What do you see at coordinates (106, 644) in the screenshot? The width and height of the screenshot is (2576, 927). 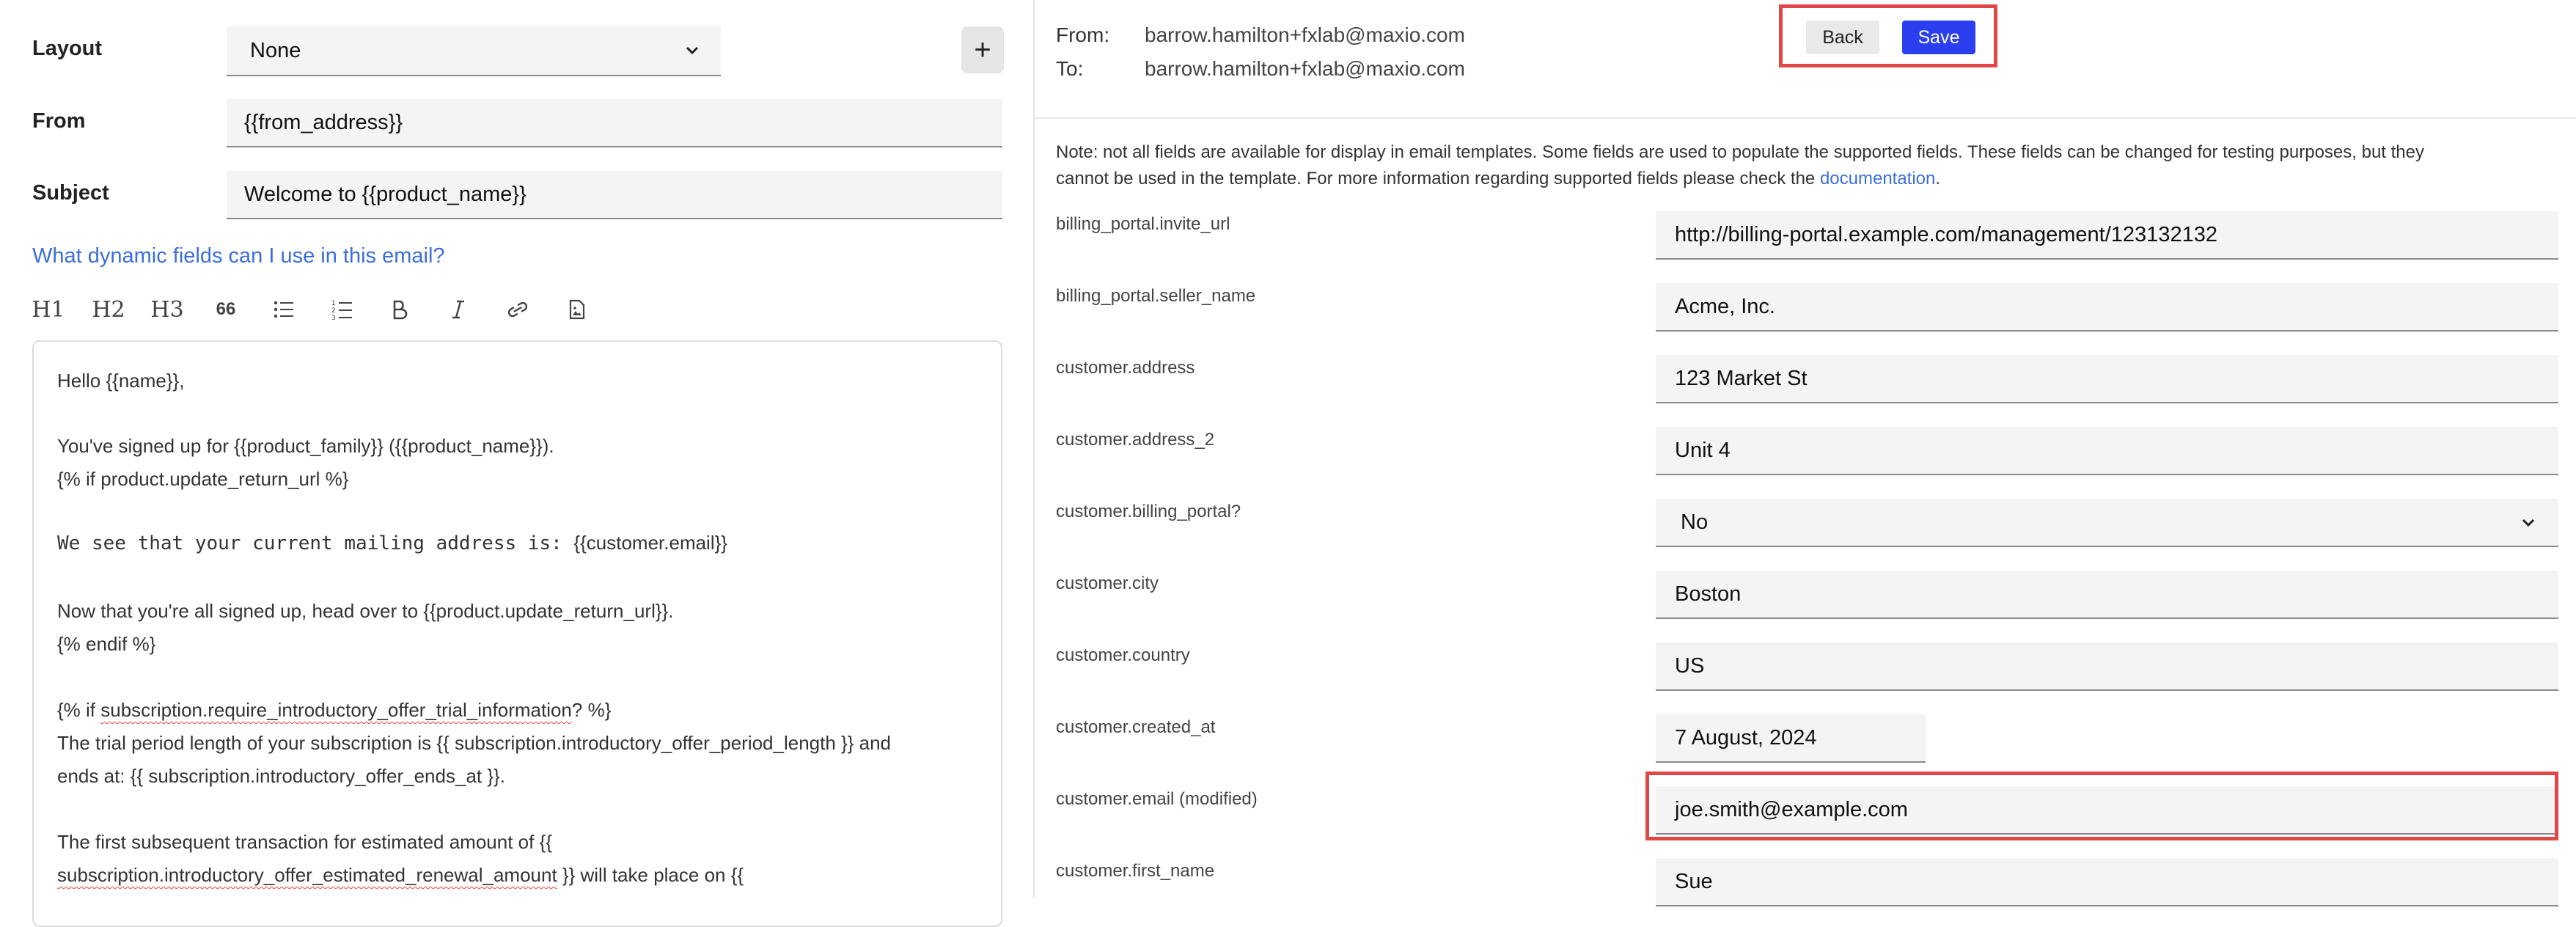 I see `editor-line: {% endif %}` at bounding box center [106, 644].